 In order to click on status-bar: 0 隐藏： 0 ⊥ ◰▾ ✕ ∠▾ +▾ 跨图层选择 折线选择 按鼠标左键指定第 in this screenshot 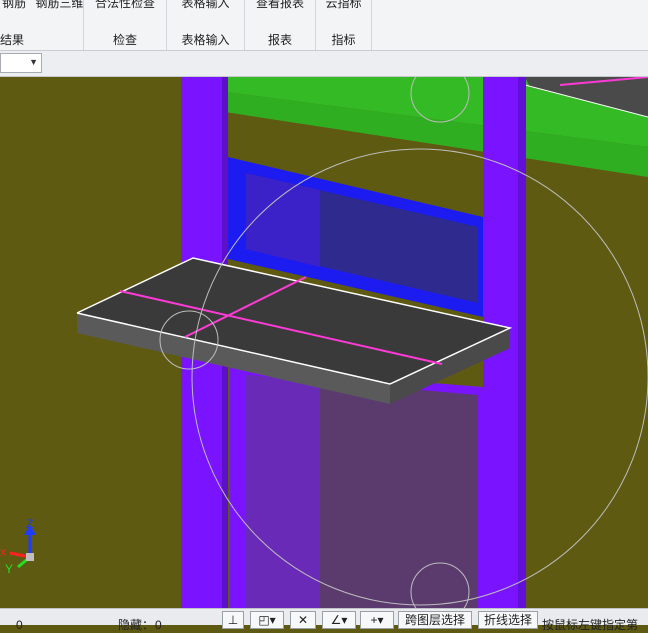, I will do `click(324, 620)`.